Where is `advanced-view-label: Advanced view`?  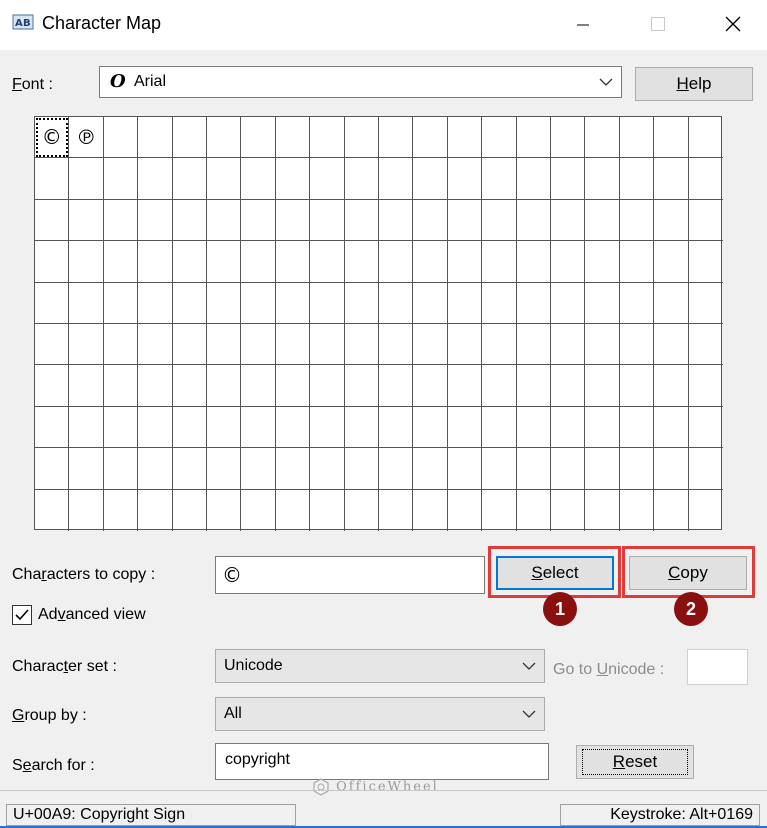
advanced-view-label: Advanced view is located at coordinates (92, 615).